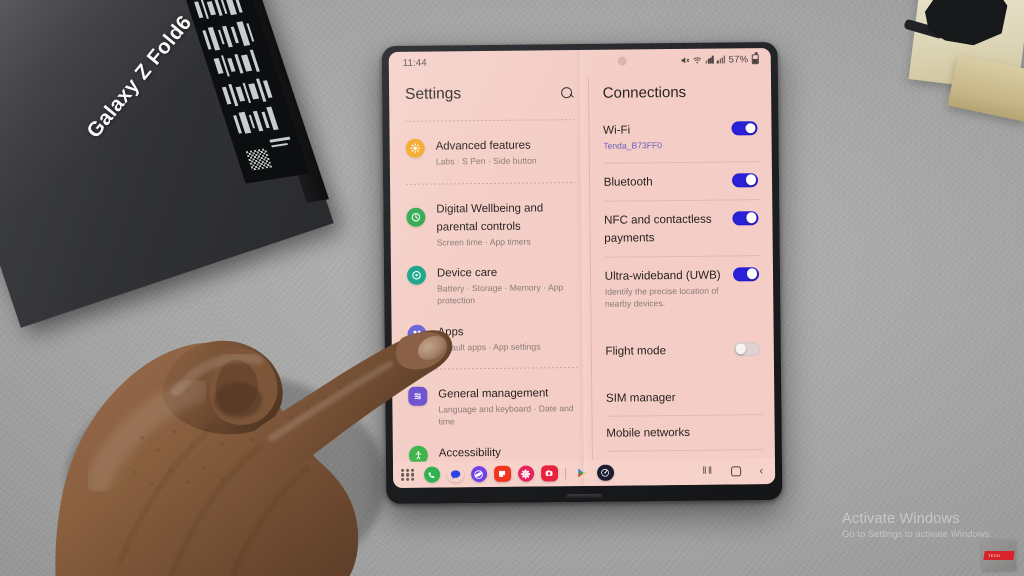 This screenshot has width=1024, height=576. I want to click on connections-item-title: Flight mode, so click(636, 350).